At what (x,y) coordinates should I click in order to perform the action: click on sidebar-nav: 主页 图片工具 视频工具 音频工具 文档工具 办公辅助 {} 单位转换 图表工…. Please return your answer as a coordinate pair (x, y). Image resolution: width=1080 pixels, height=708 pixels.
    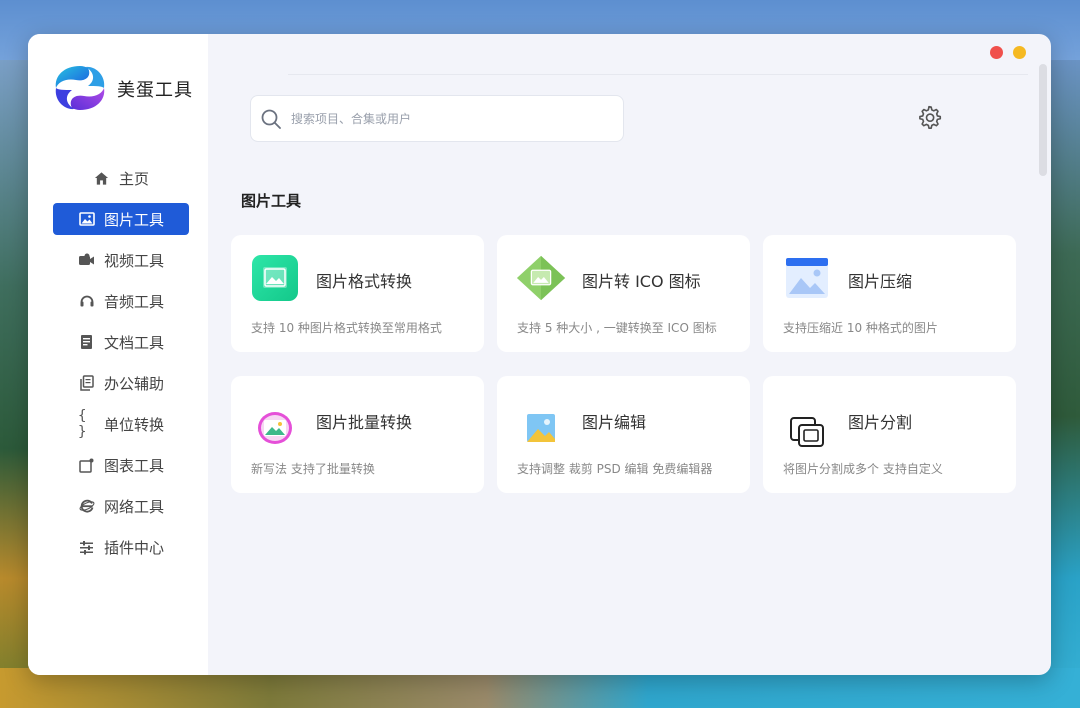
    Looking at the image, I should click on (121, 367).